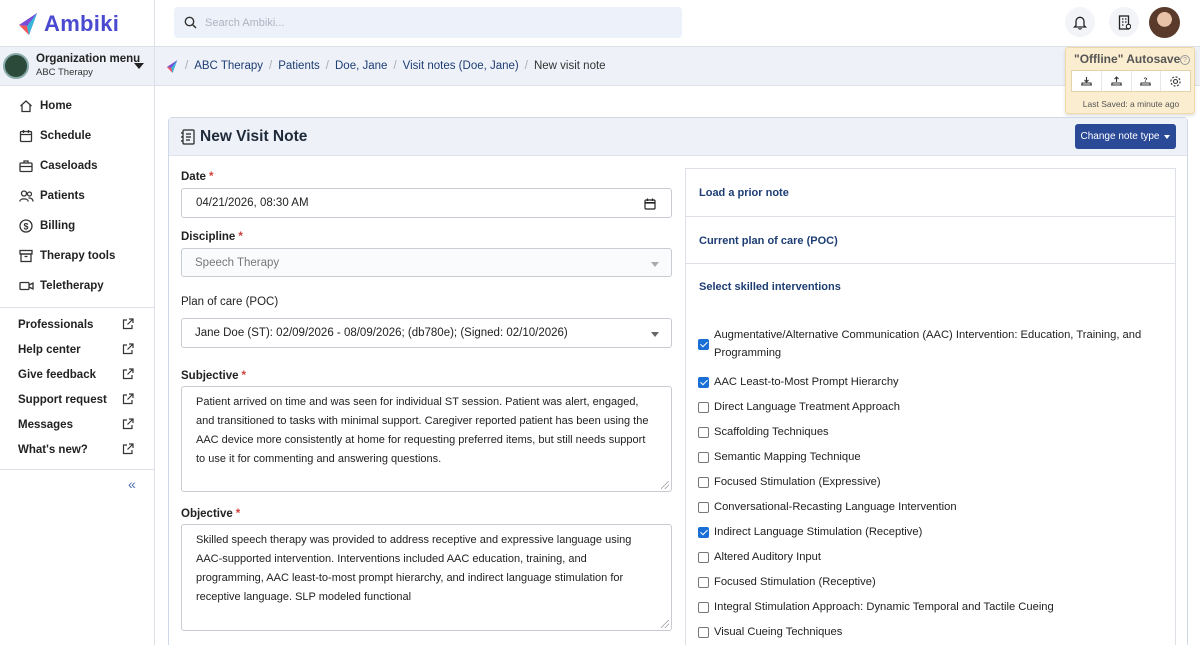 The height and width of the screenshot is (645, 1200). Describe the element at coordinates (211, 514) in the screenshot. I see `objective-label: Objective *` at that location.